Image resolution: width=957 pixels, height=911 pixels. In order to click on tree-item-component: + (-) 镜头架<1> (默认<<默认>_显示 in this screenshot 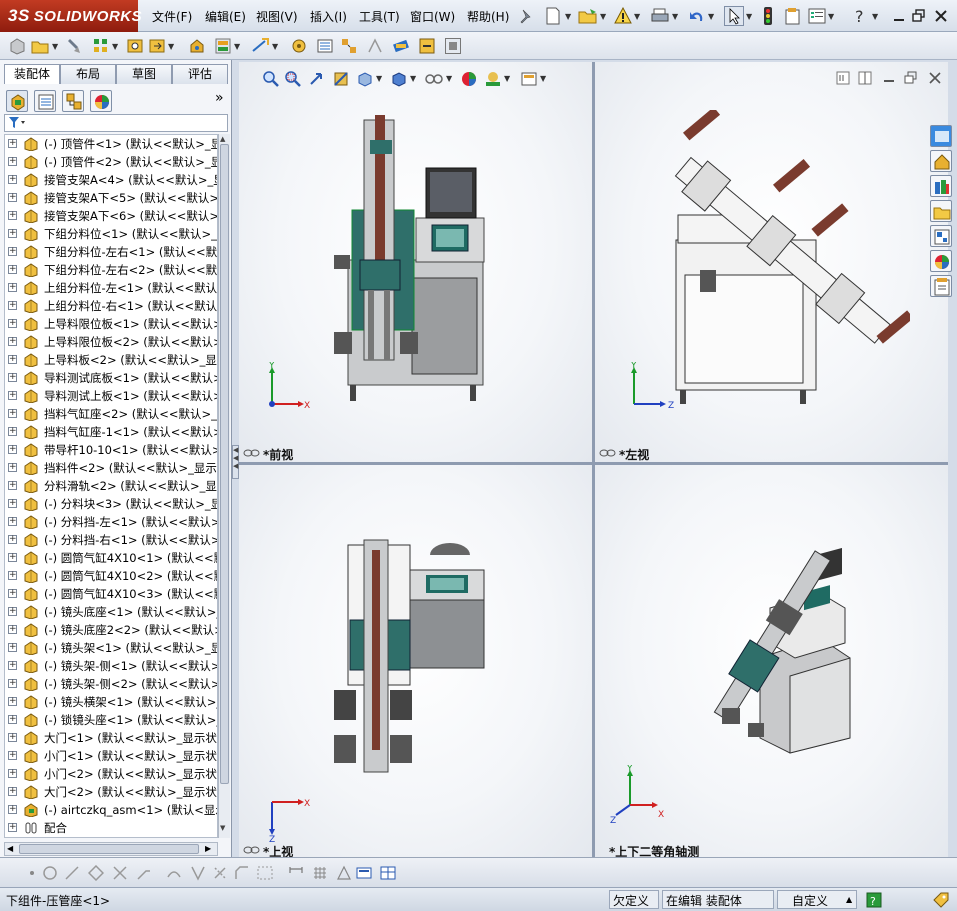, I will do `click(111, 648)`.